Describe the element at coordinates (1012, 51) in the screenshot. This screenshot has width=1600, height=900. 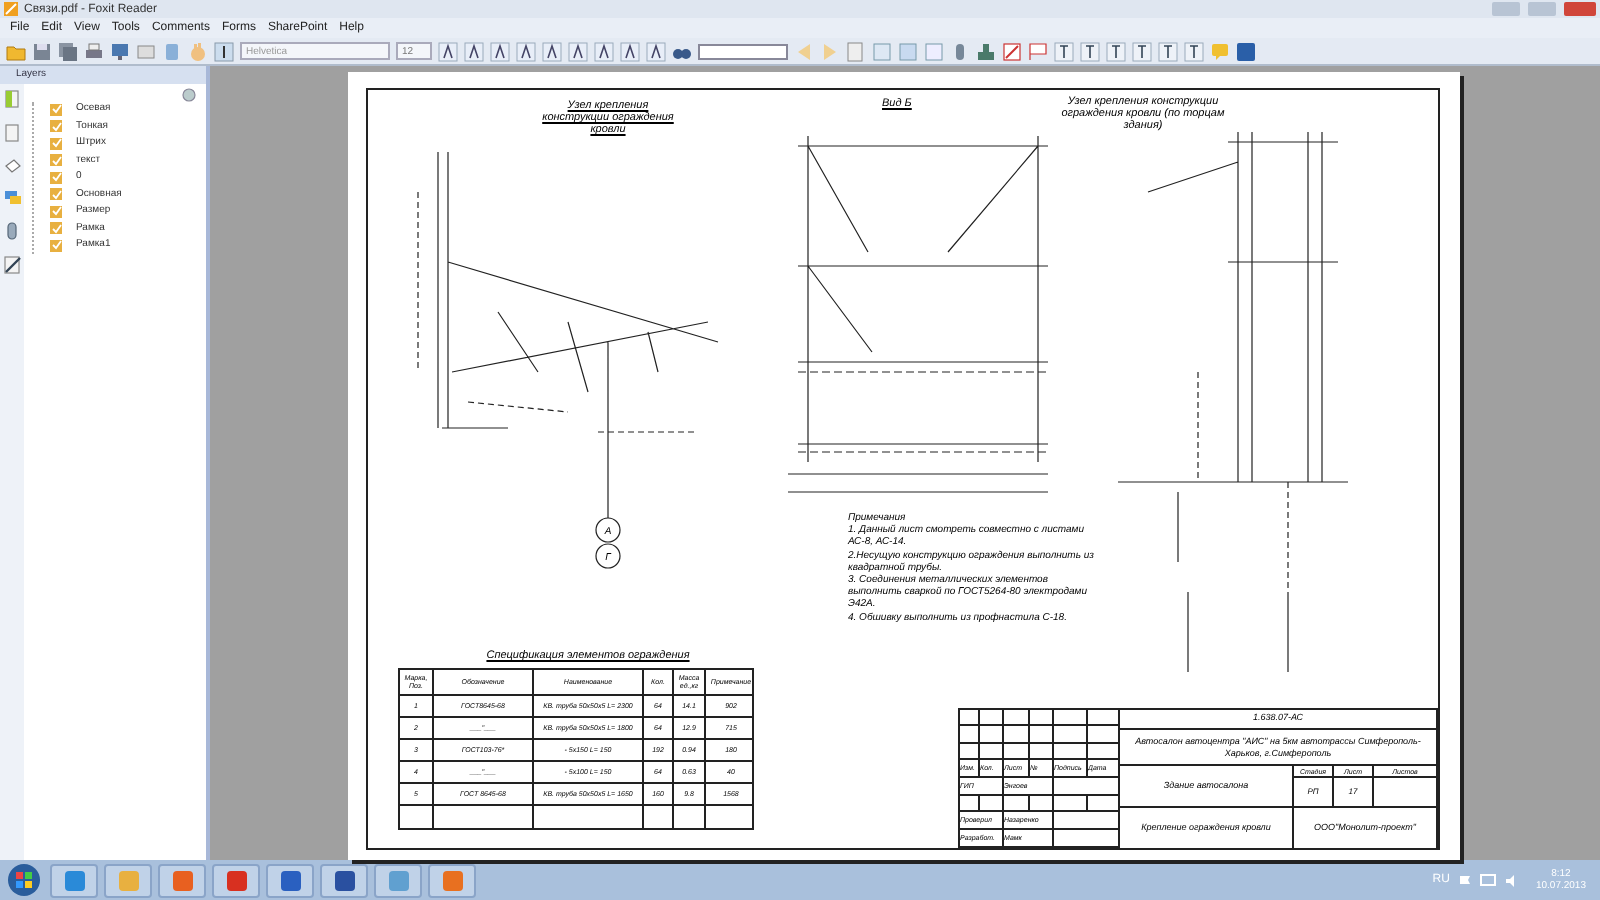
I see `pencil-icon` at that location.